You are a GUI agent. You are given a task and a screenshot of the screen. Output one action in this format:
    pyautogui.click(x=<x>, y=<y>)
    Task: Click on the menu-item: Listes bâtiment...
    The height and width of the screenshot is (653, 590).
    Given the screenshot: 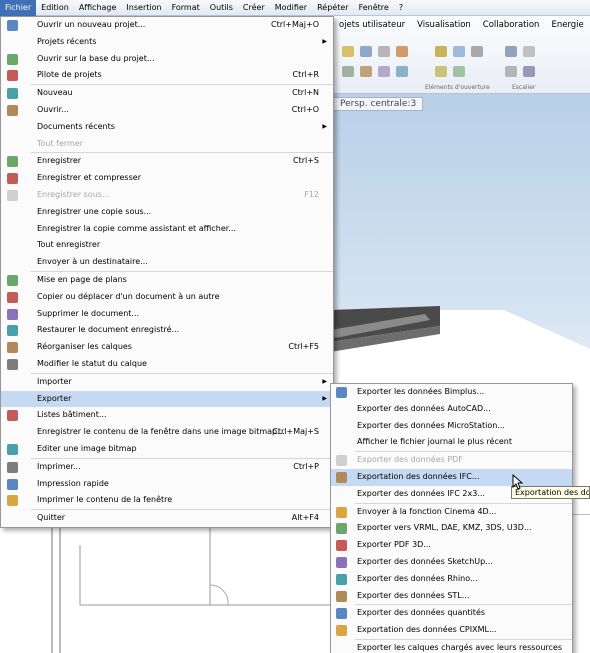 What is the action you would take?
    pyautogui.click(x=167, y=415)
    